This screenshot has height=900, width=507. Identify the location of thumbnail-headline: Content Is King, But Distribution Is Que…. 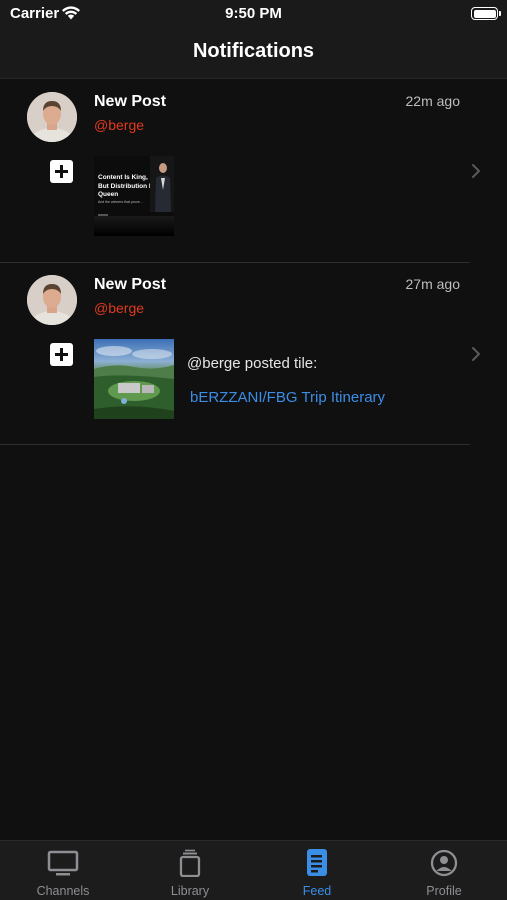
(126, 186).